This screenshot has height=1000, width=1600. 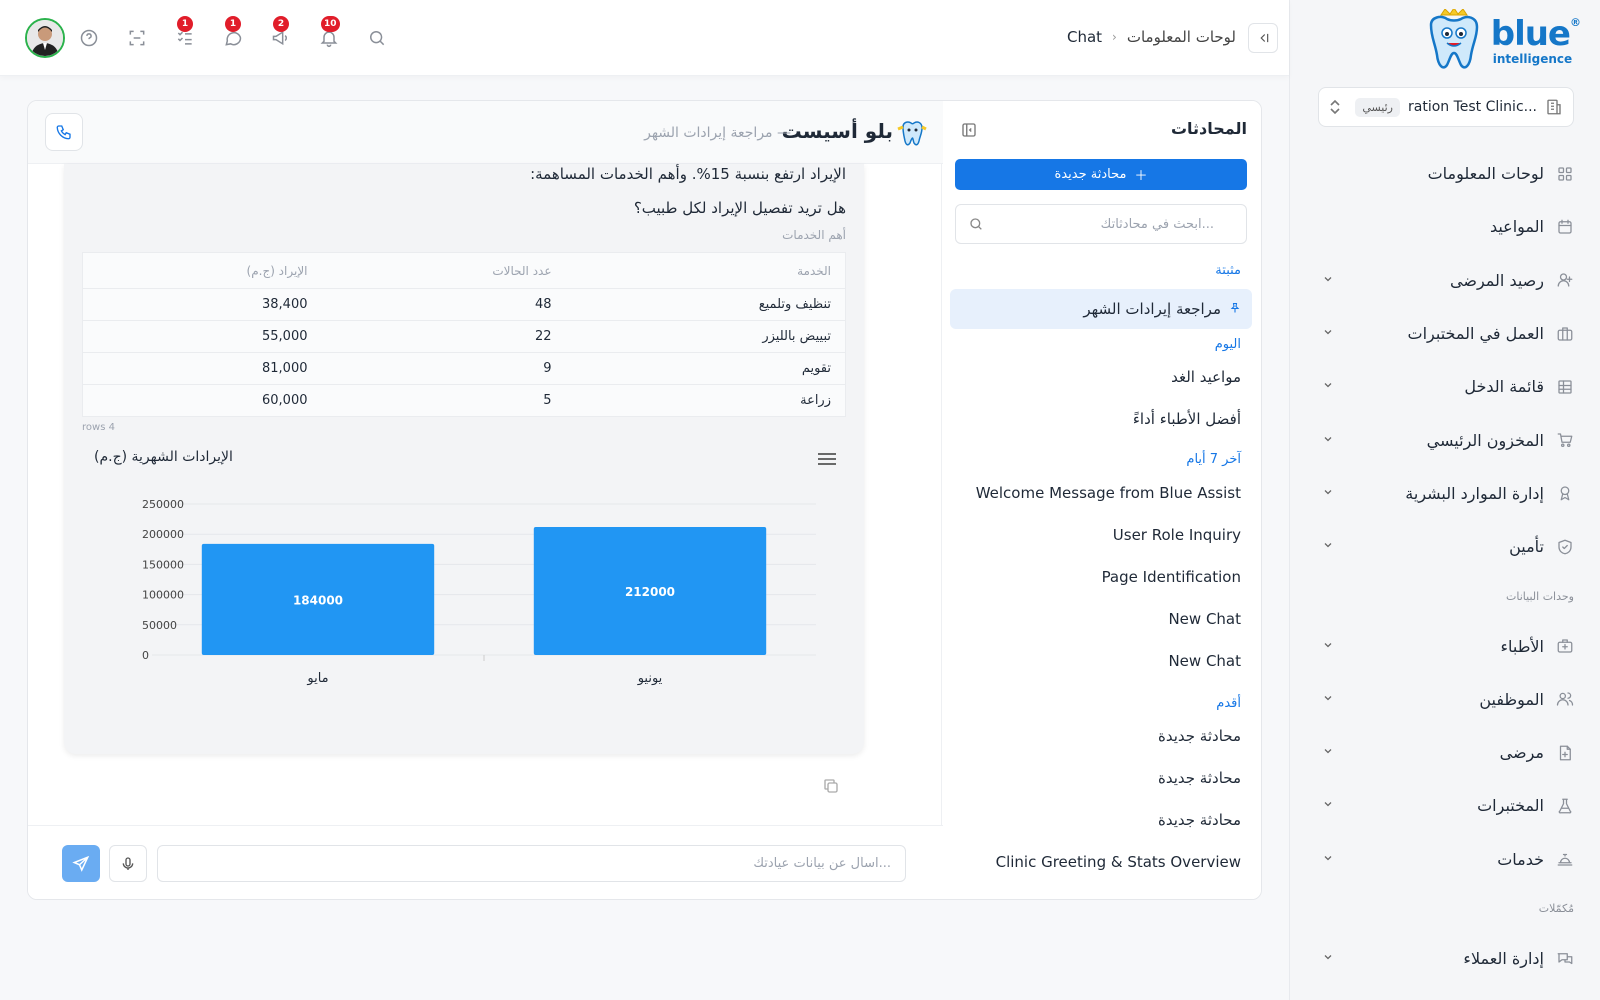 What do you see at coordinates (443, 368) in the screenshot?
I see `table-cell: 9` at bounding box center [443, 368].